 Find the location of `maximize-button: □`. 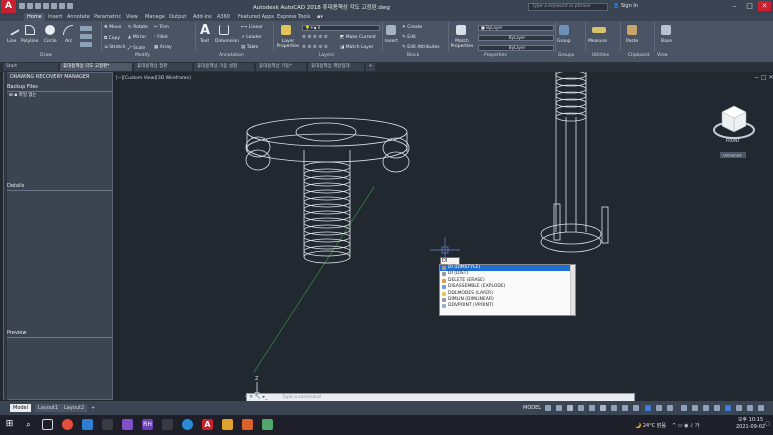

maximize-button: □ is located at coordinates (749, 6).